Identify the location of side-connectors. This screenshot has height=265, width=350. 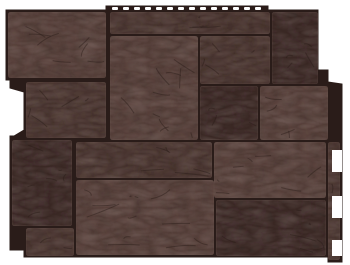
(337, 203).